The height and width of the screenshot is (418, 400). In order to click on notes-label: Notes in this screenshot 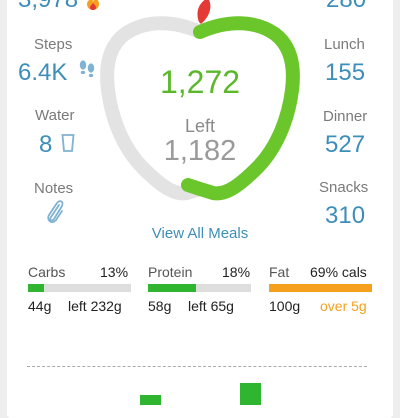, I will do `click(54, 188)`.